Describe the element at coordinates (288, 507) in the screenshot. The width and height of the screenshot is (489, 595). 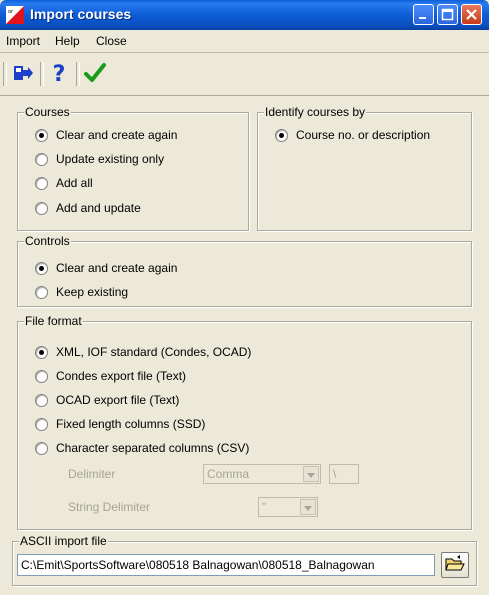
I see `string-delimiter-select: "` at that location.